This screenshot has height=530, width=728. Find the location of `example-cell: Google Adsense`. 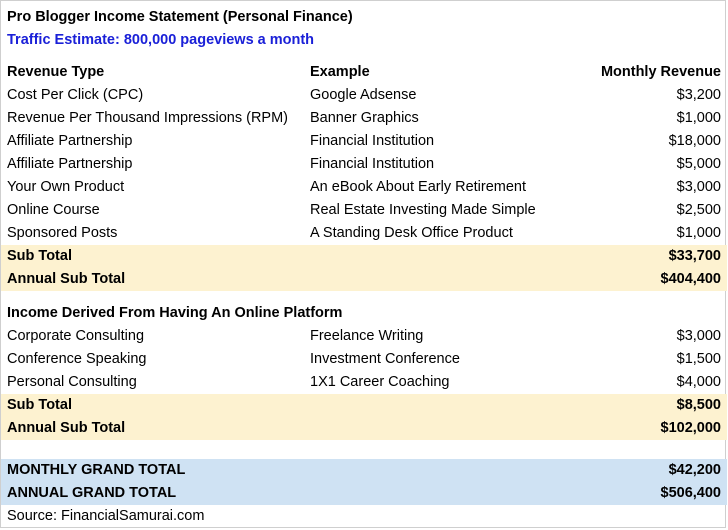

example-cell: Google Adsense is located at coordinates (363, 95).